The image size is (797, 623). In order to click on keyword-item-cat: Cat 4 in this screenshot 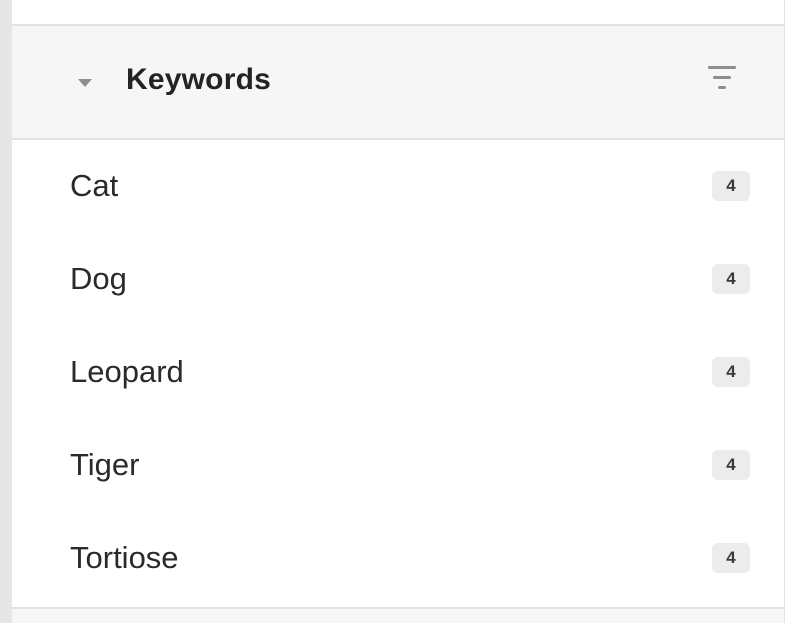, I will do `click(398, 186)`.